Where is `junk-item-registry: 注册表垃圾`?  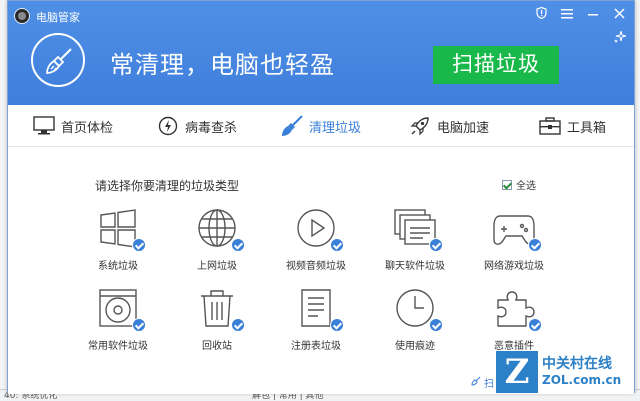 junk-item-registry: 注册表垃圾 is located at coordinates (316, 319).